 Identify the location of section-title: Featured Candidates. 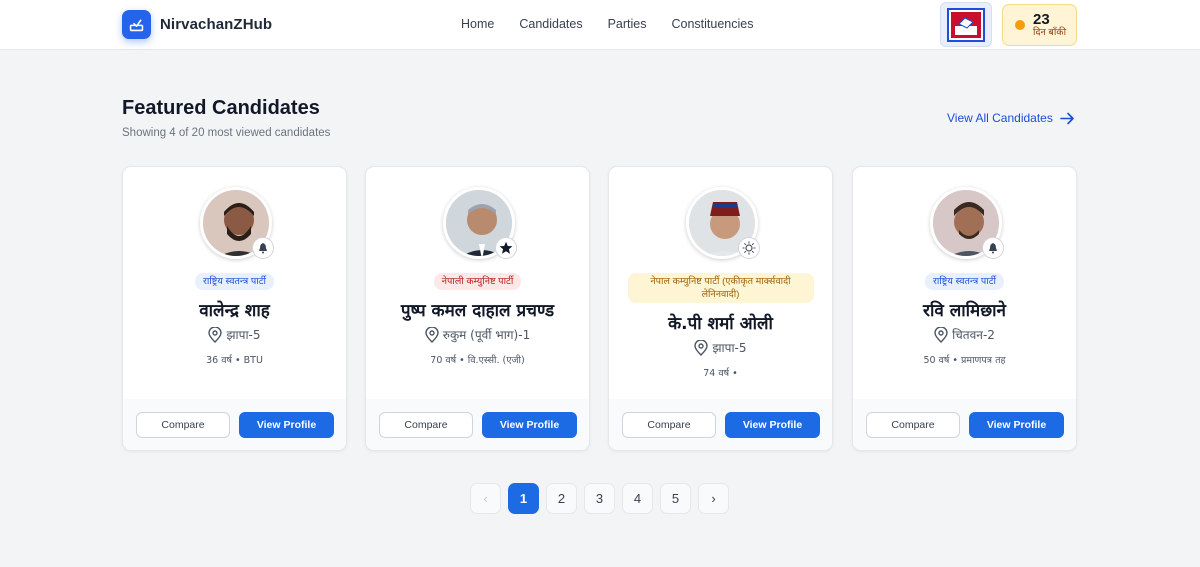
(221, 108).